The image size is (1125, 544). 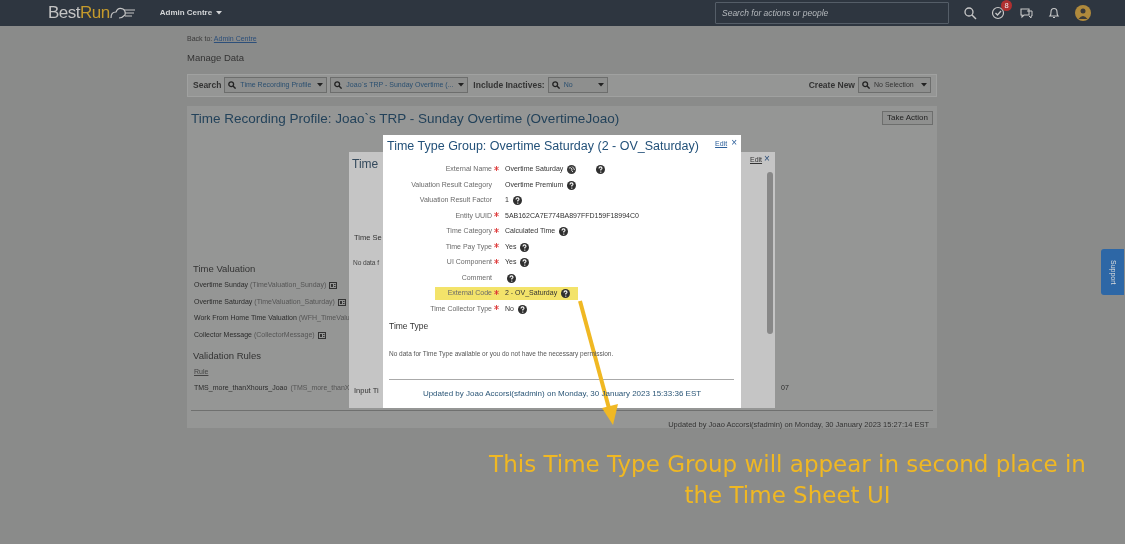 I want to click on avatar-icon, so click(x=1083, y=13).